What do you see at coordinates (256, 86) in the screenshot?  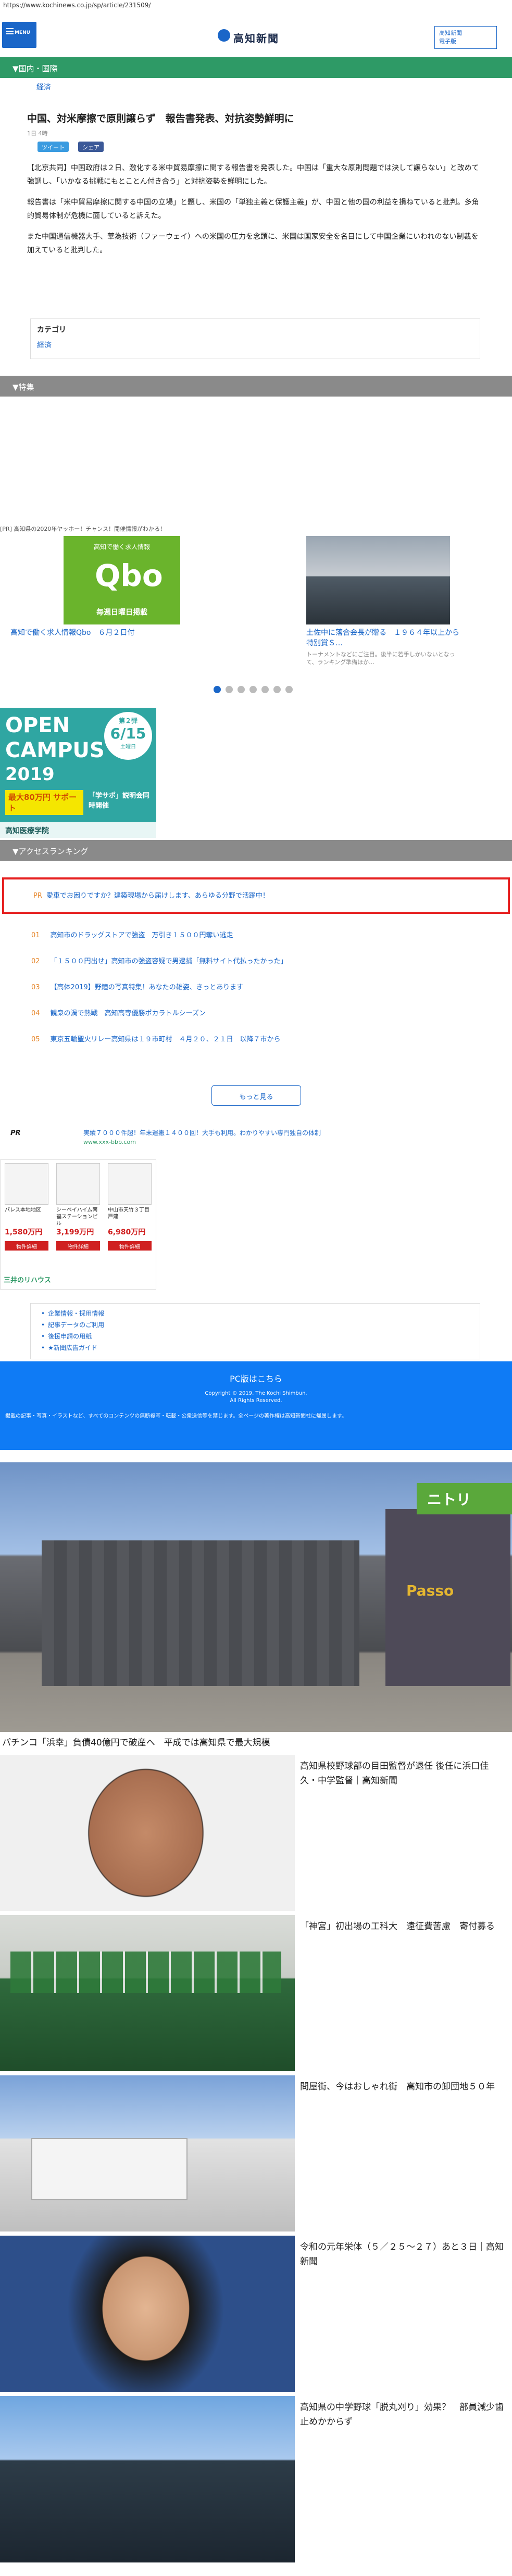 I see `category-link-top: 経済` at bounding box center [256, 86].